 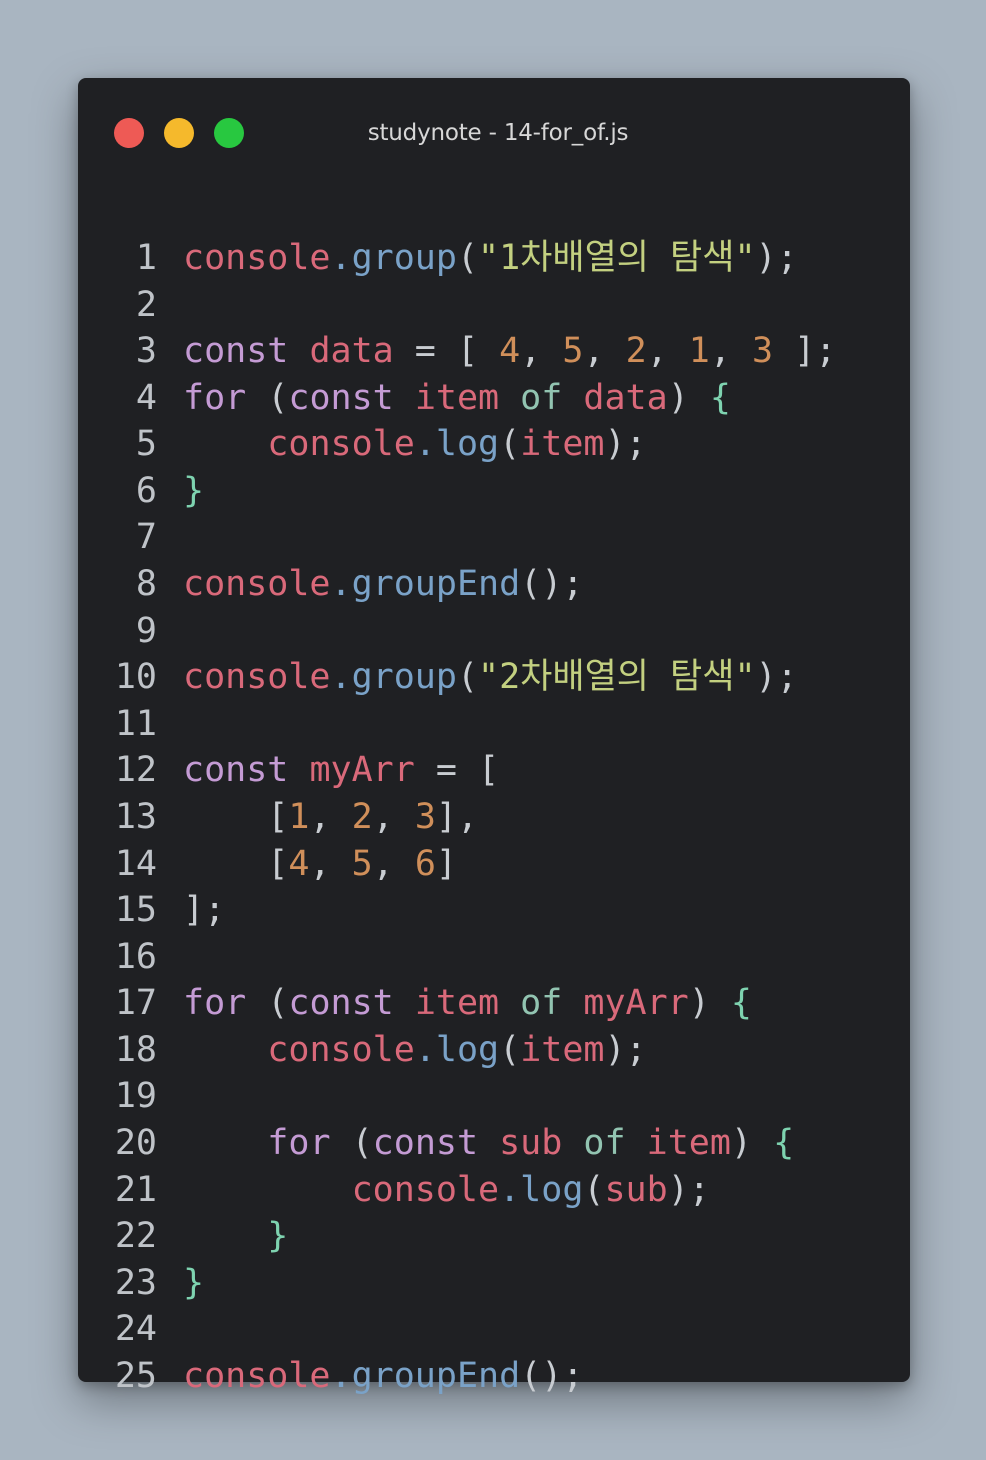 What do you see at coordinates (617, 677) in the screenshot?
I see `code-token: "2차배열의 탐색"` at bounding box center [617, 677].